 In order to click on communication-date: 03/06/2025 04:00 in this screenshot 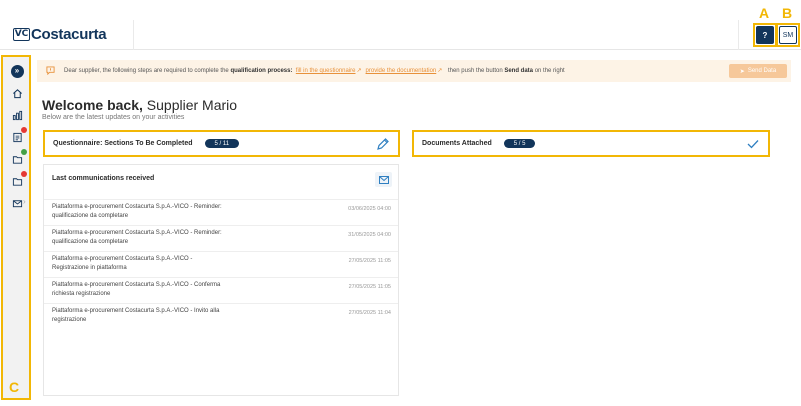, I will do `click(369, 209)`.